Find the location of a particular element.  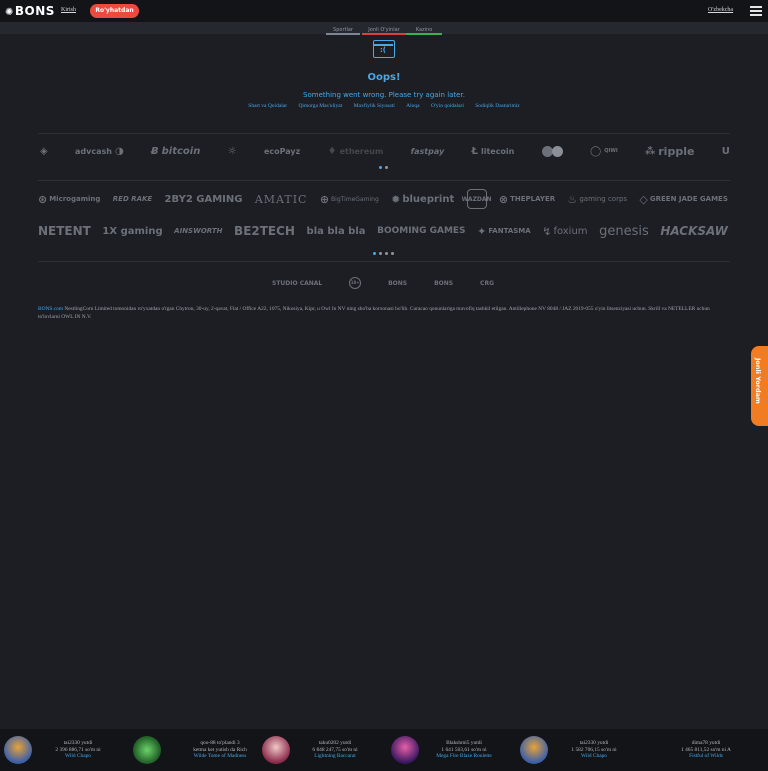

age-restriction-icon: 18+ is located at coordinates (355, 283).